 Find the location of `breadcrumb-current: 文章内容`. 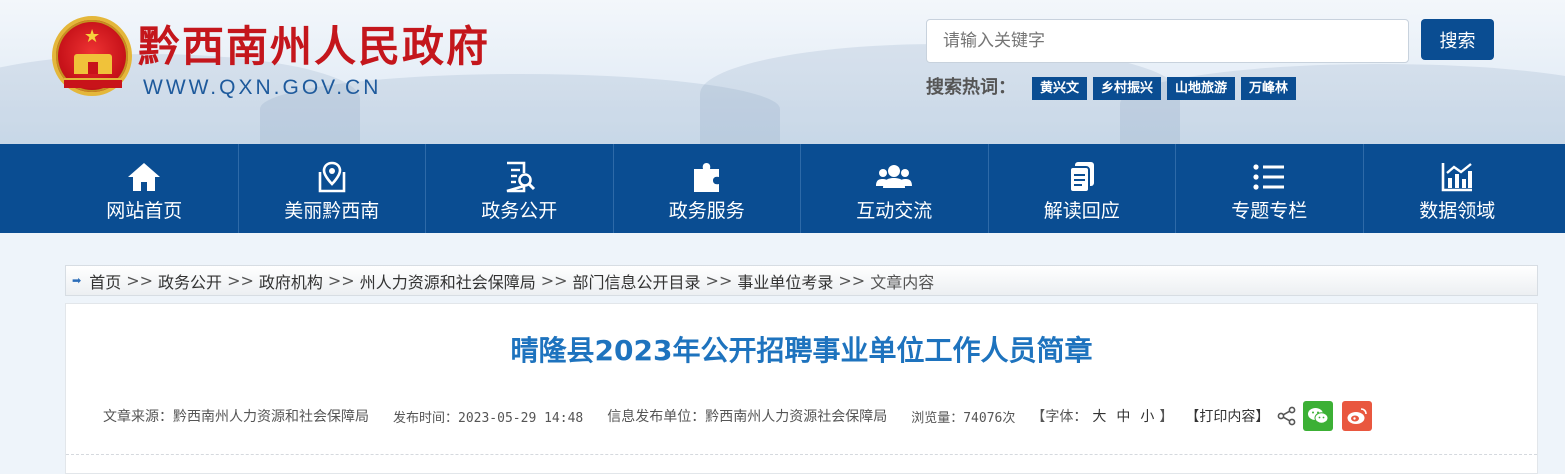

breadcrumb-current: 文章内容 is located at coordinates (902, 282).